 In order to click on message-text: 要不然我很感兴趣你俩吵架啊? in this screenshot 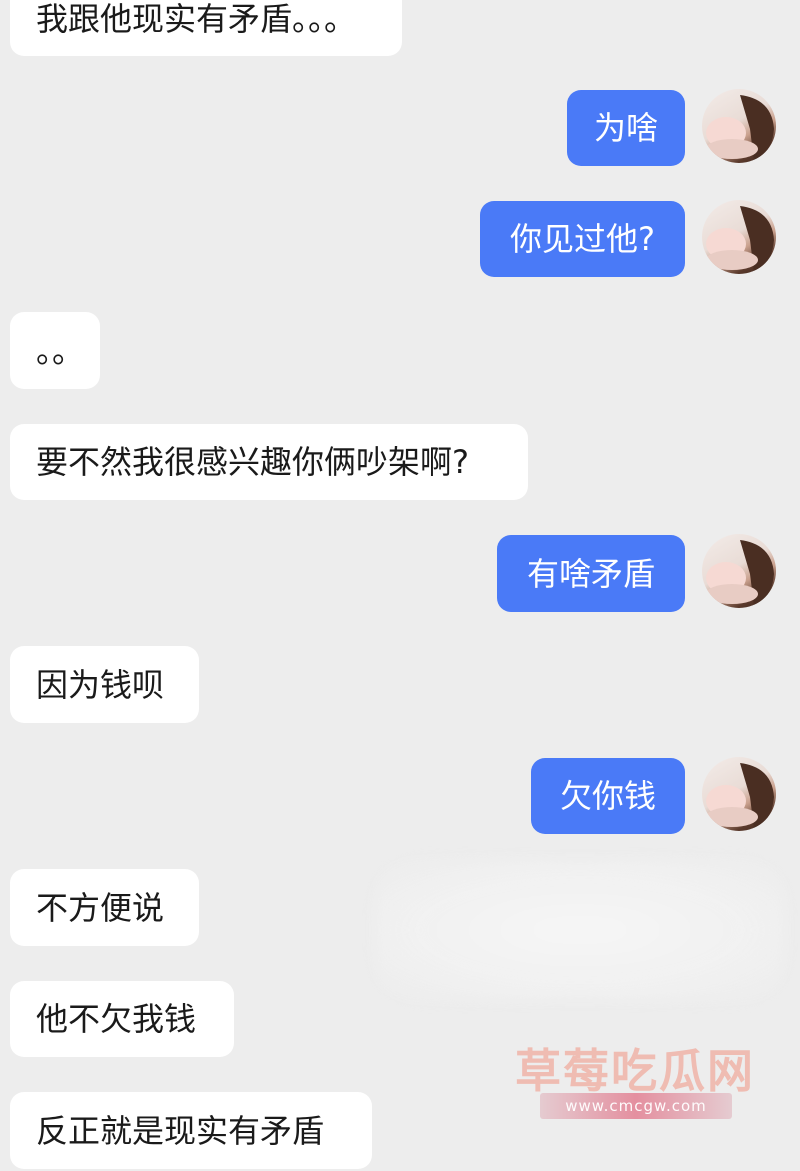, I will do `click(252, 462)`.